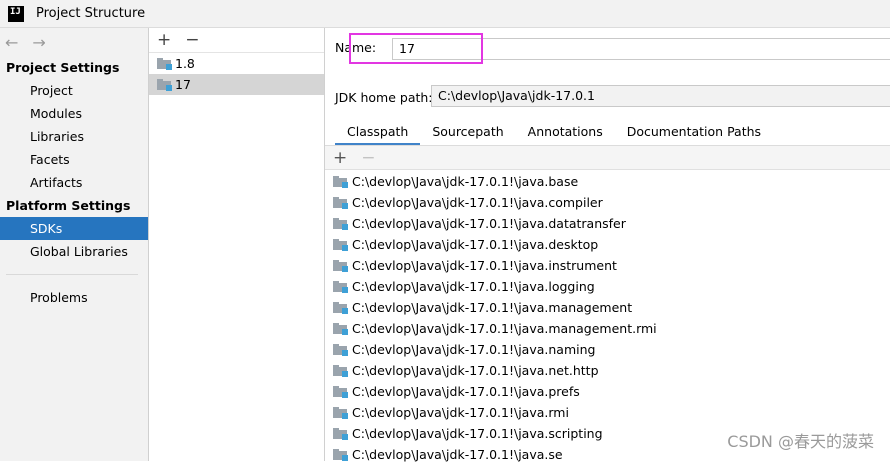  What do you see at coordinates (236, 63) in the screenshot?
I see `sdk-item: 1.8` at bounding box center [236, 63].